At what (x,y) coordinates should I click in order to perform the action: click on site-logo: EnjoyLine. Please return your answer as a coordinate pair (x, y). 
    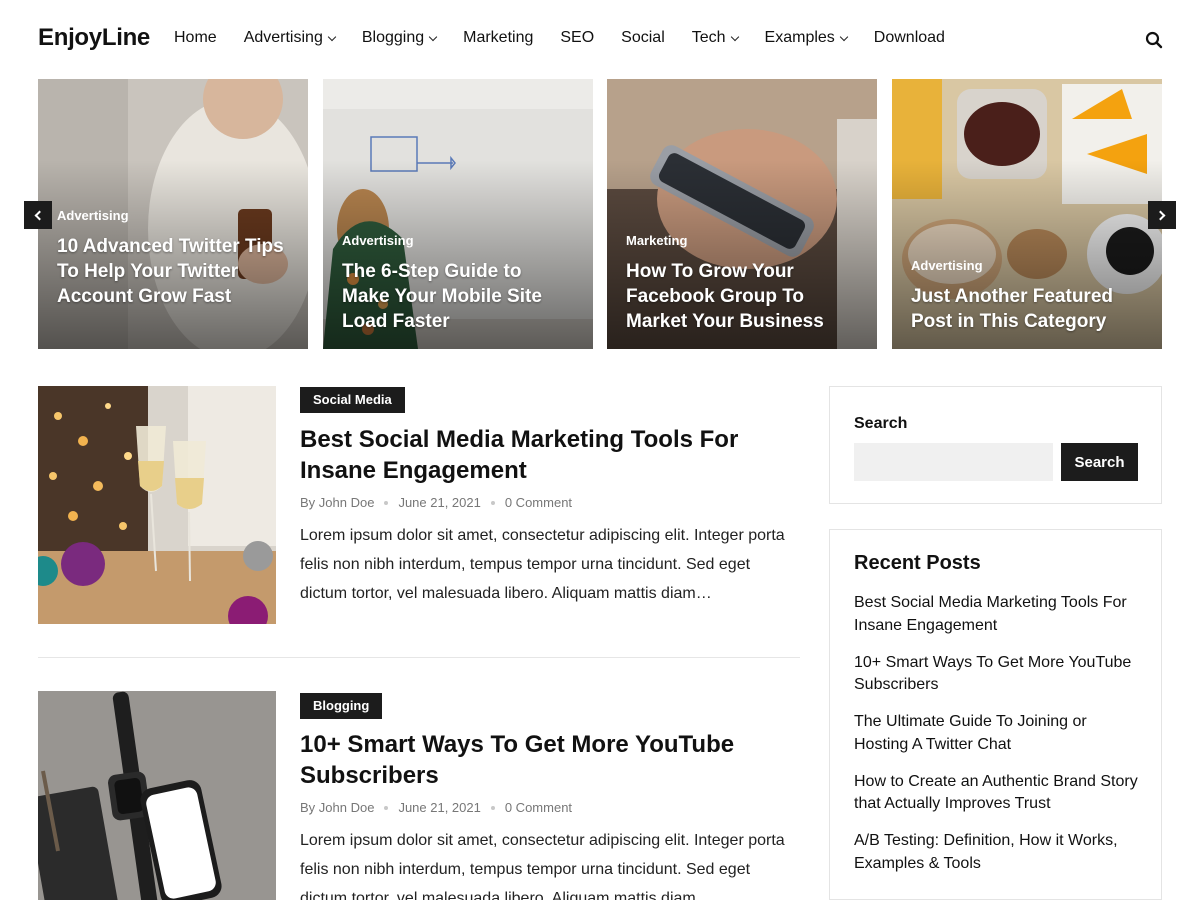
    Looking at the image, I should click on (94, 38).